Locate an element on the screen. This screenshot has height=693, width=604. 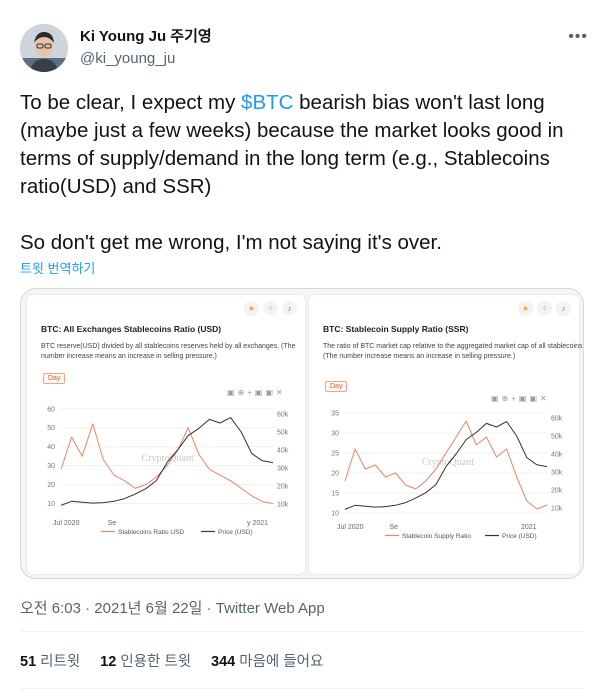
quotes-stat: 12 인용한 트윗 is located at coordinates (145, 660).